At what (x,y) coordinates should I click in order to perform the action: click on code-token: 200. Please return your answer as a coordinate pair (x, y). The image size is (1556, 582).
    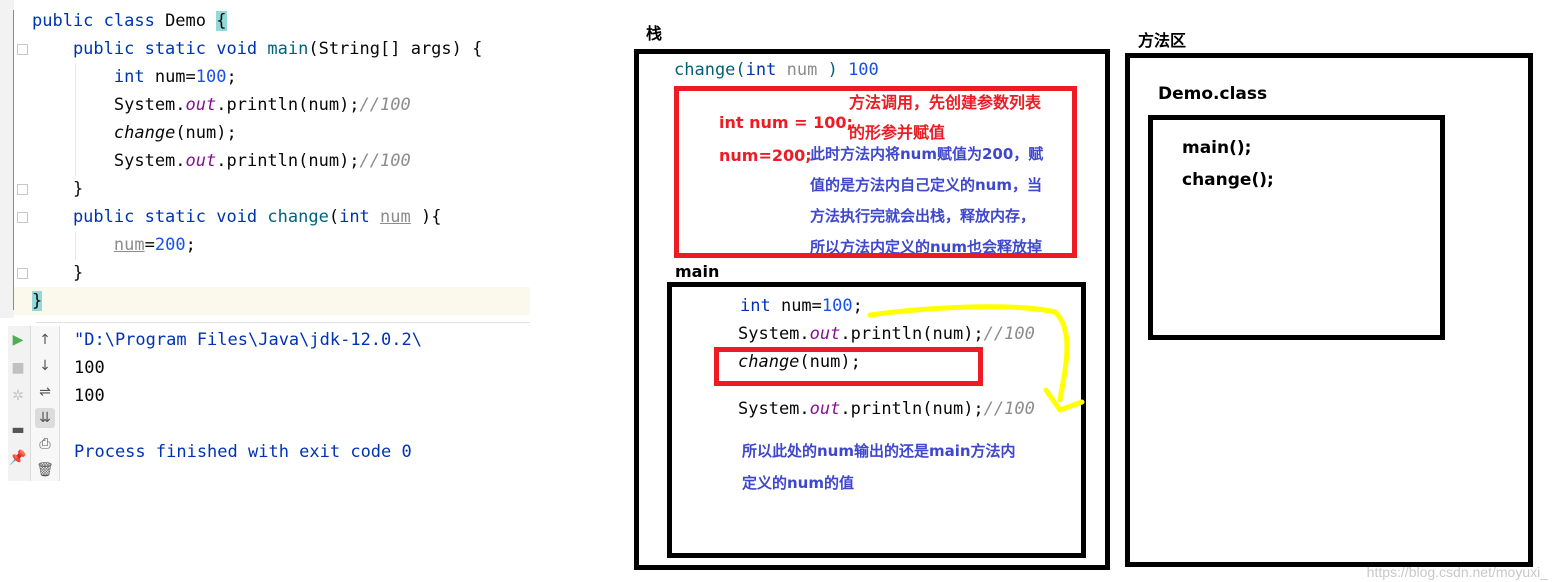
    Looking at the image, I should click on (170, 245).